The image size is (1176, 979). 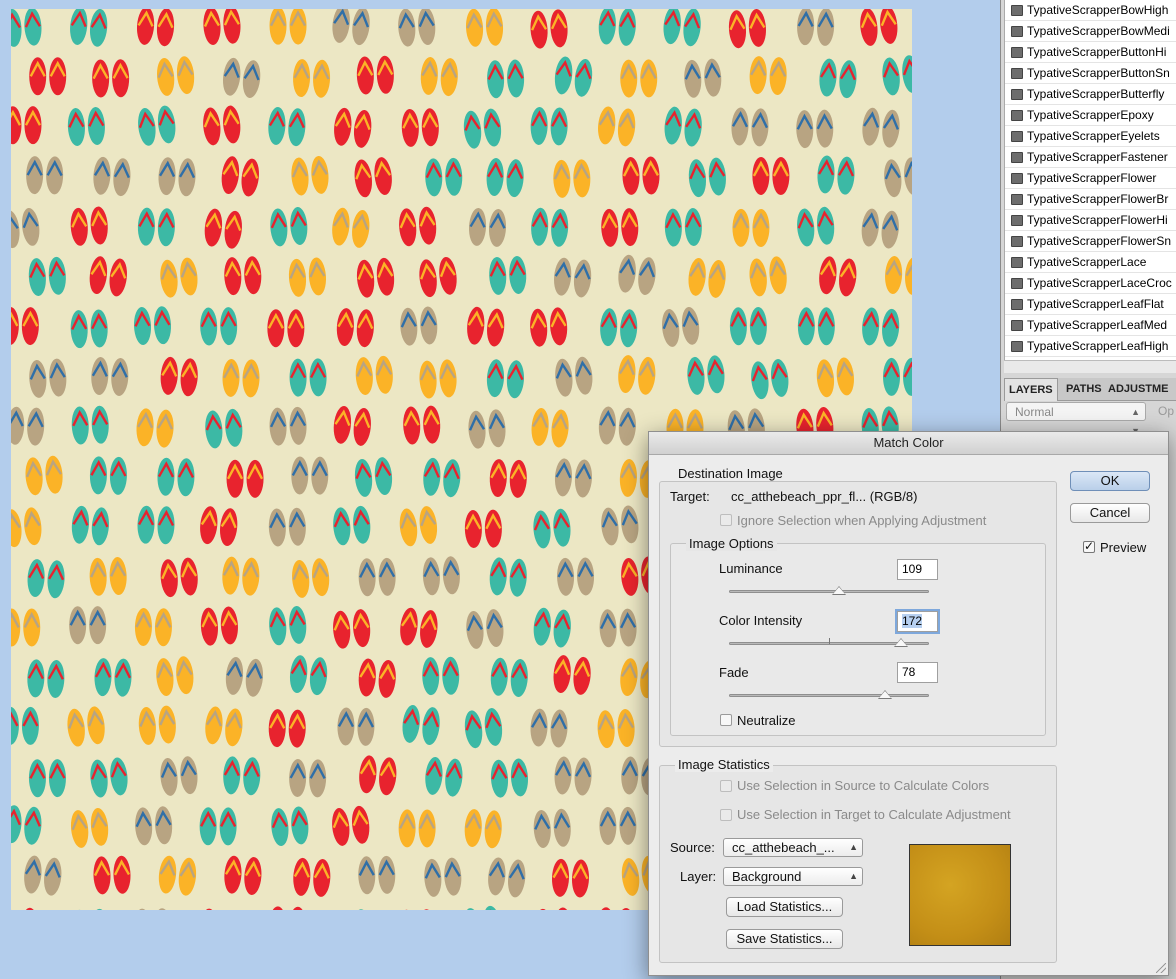 What do you see at coordinates (726, 720) in the screenshot?
I see `neutralize-checkbox` at bounding box center [726, 720].